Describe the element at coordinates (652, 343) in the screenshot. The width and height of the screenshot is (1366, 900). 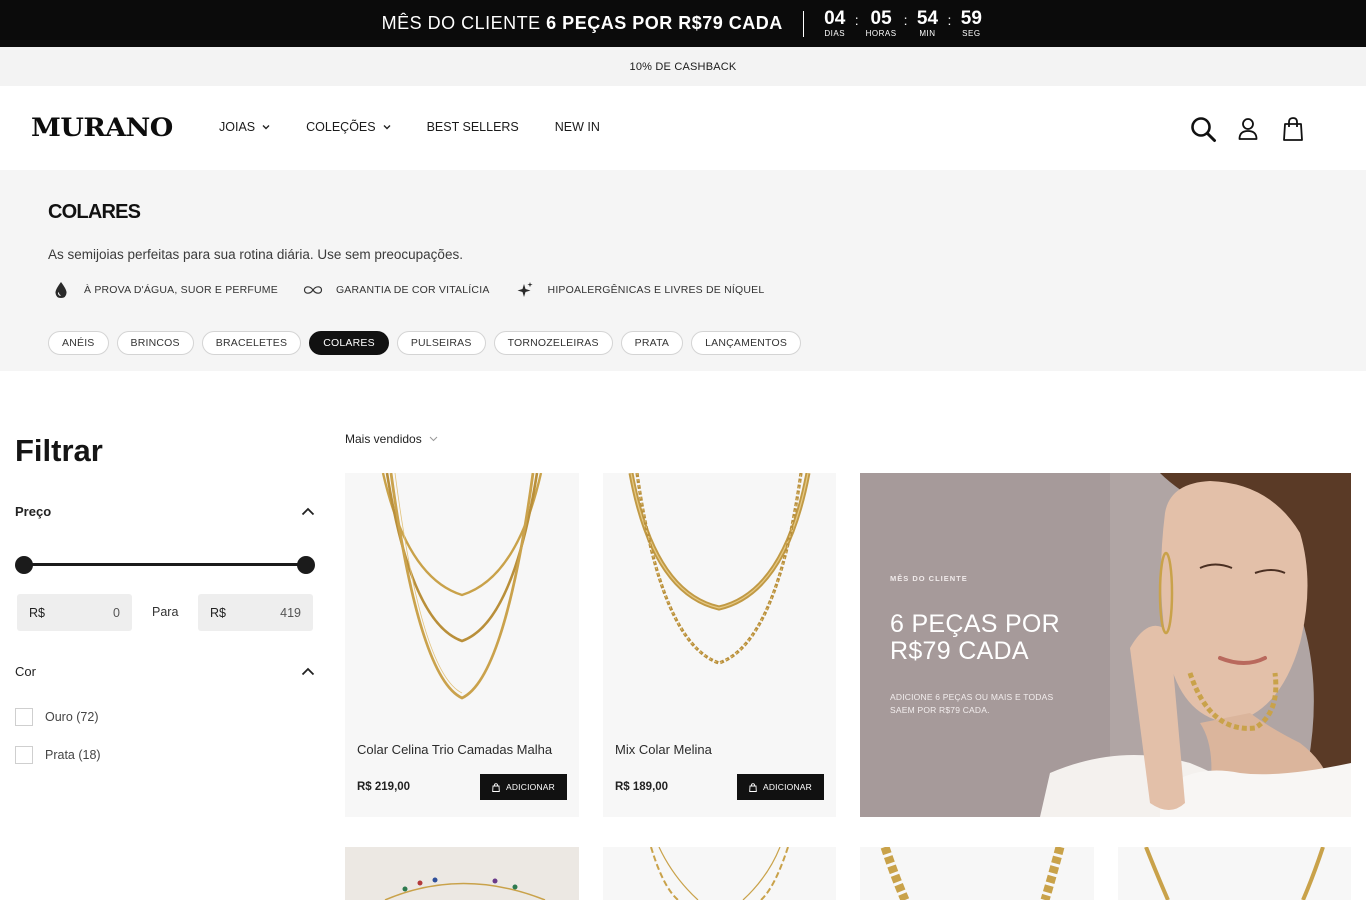
I see `pill-prata: PRATA` at that location.